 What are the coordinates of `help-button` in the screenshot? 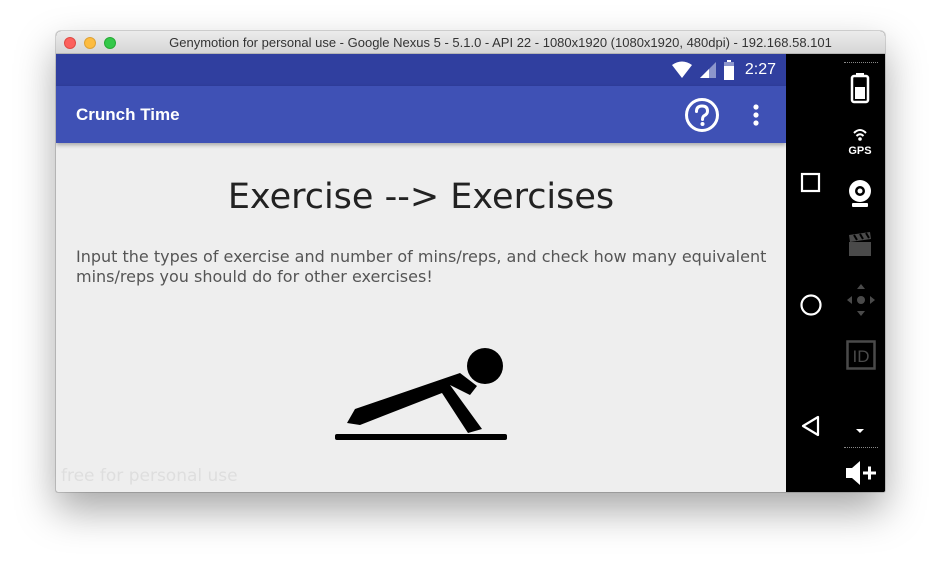 It's located at (702, 115).